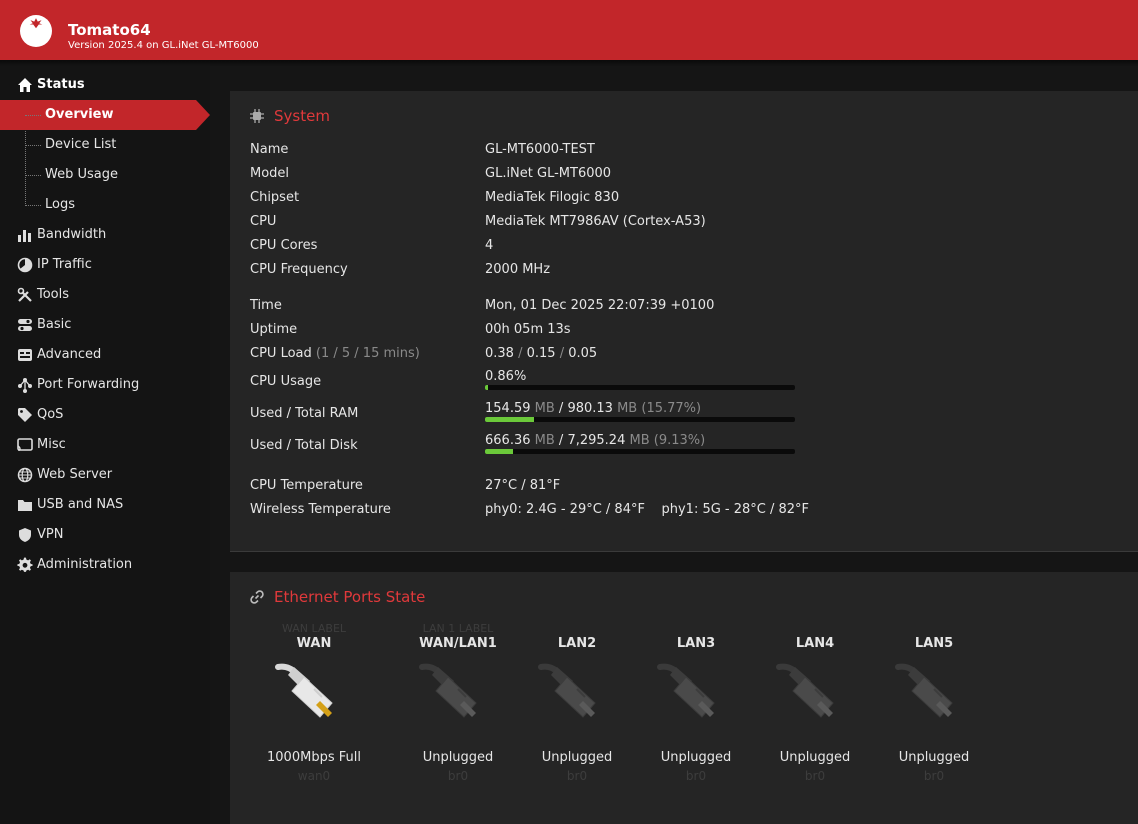 The height and width of the screenshot is (824, 1138). Describe the element at coordinates (105, 445) in the screenshot. I see `nav-misc: Misc` at that location.